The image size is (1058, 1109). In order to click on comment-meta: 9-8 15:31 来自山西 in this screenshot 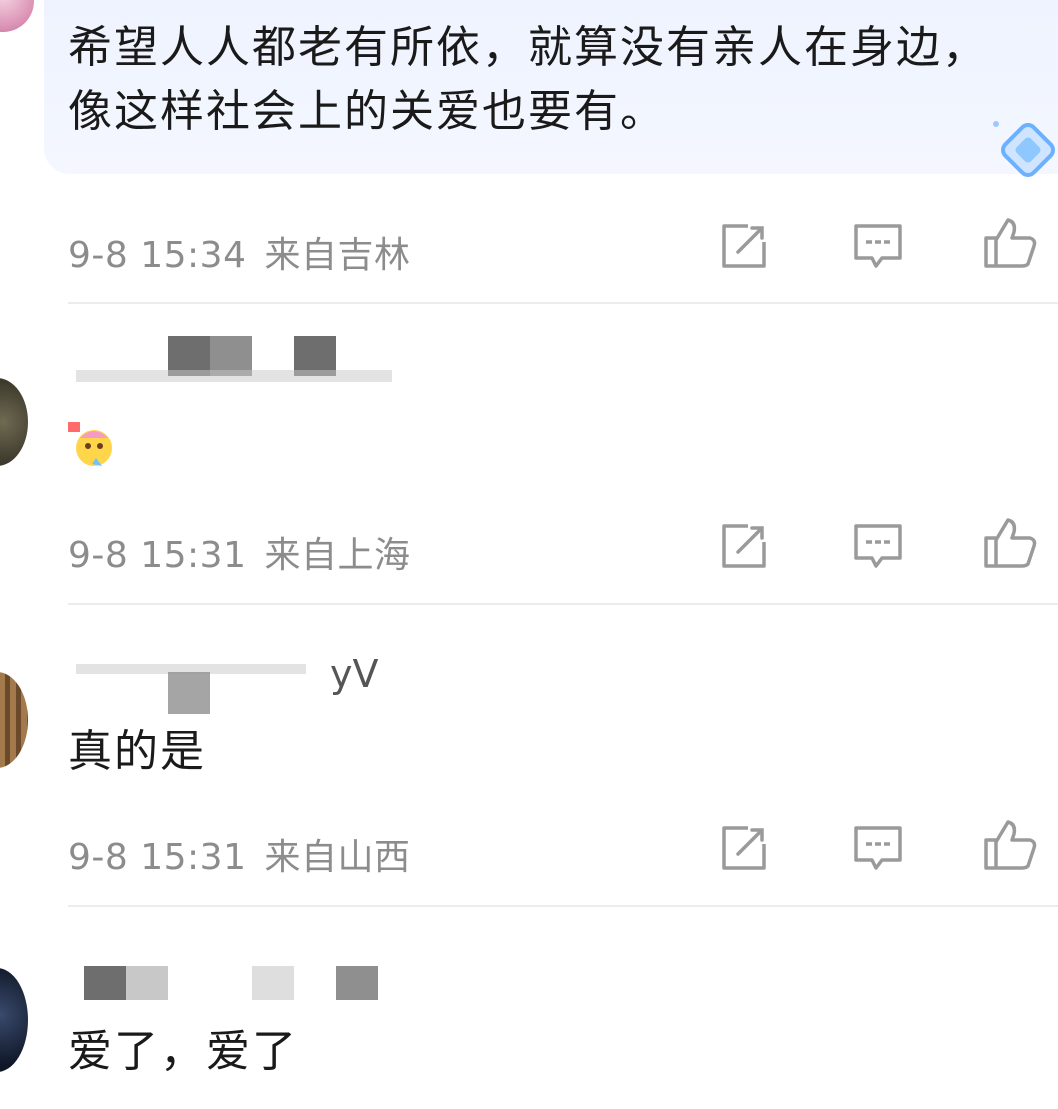, I will do `click(239, 854)`.